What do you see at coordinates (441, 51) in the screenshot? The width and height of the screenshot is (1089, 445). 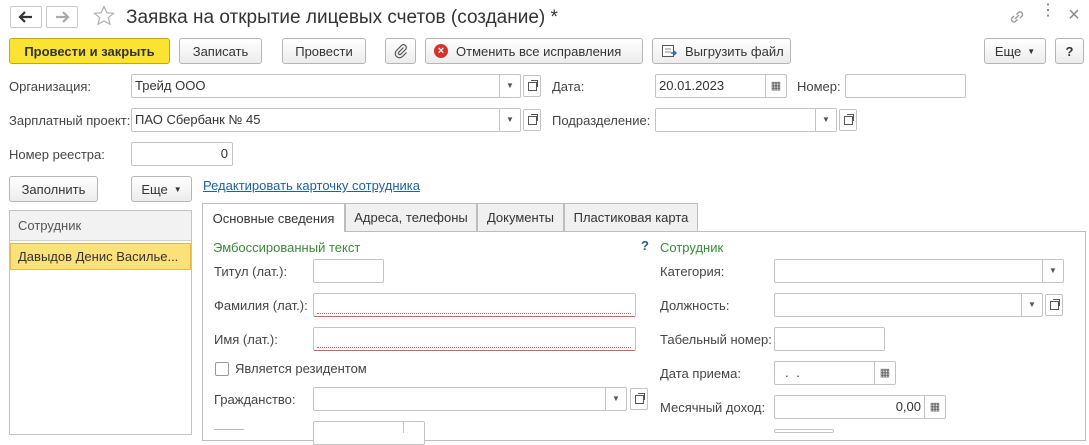 I see `cancel-icon: ×` at bounding box center [441, 51].